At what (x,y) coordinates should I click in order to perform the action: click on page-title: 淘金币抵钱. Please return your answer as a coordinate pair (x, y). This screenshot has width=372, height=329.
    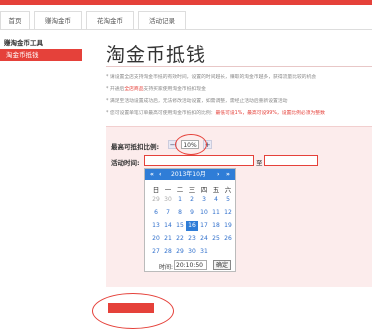
    Looking at the image, I should click on (156, 55).